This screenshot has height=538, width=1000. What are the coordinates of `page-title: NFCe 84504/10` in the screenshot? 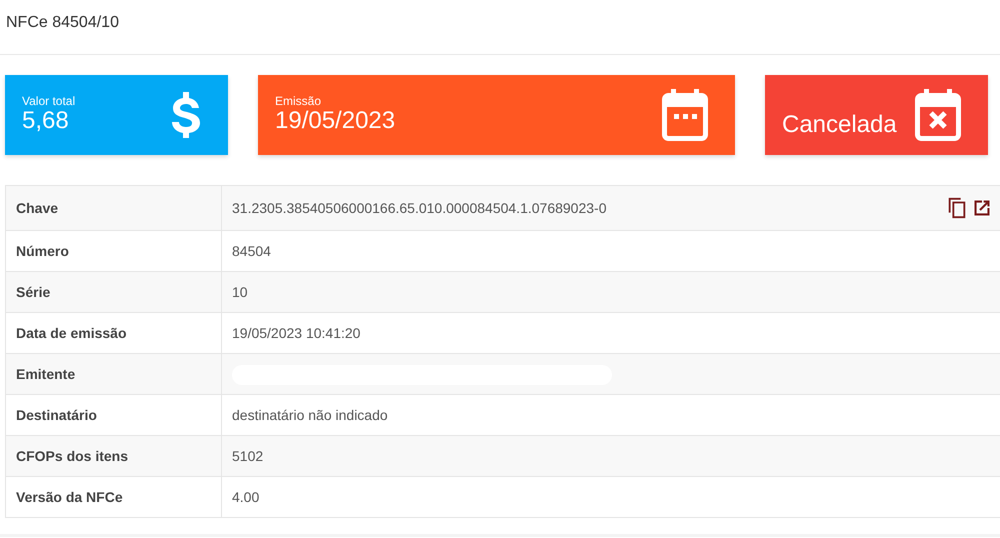 It's located at (500, 27).